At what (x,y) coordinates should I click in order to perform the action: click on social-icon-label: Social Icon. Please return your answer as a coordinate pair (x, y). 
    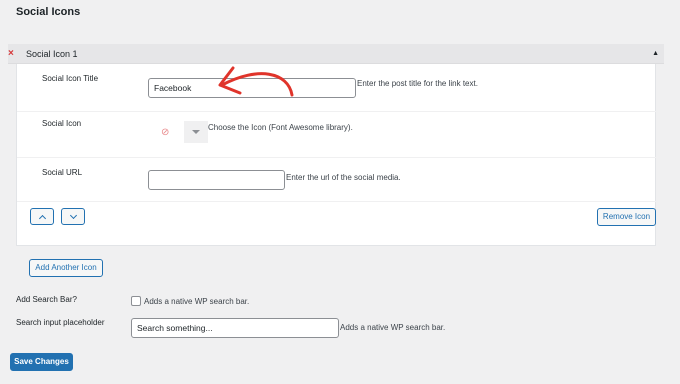
    Looking at the image, I should click on (62, 123).